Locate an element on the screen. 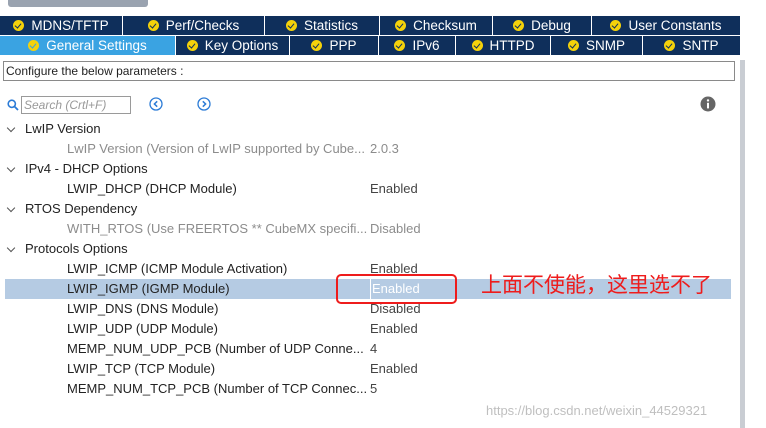 The width and height of the screenshot is (766, 428). param-row: LWIP_UDP (UDP Module) Enabled is located at coordinates (370, 329).